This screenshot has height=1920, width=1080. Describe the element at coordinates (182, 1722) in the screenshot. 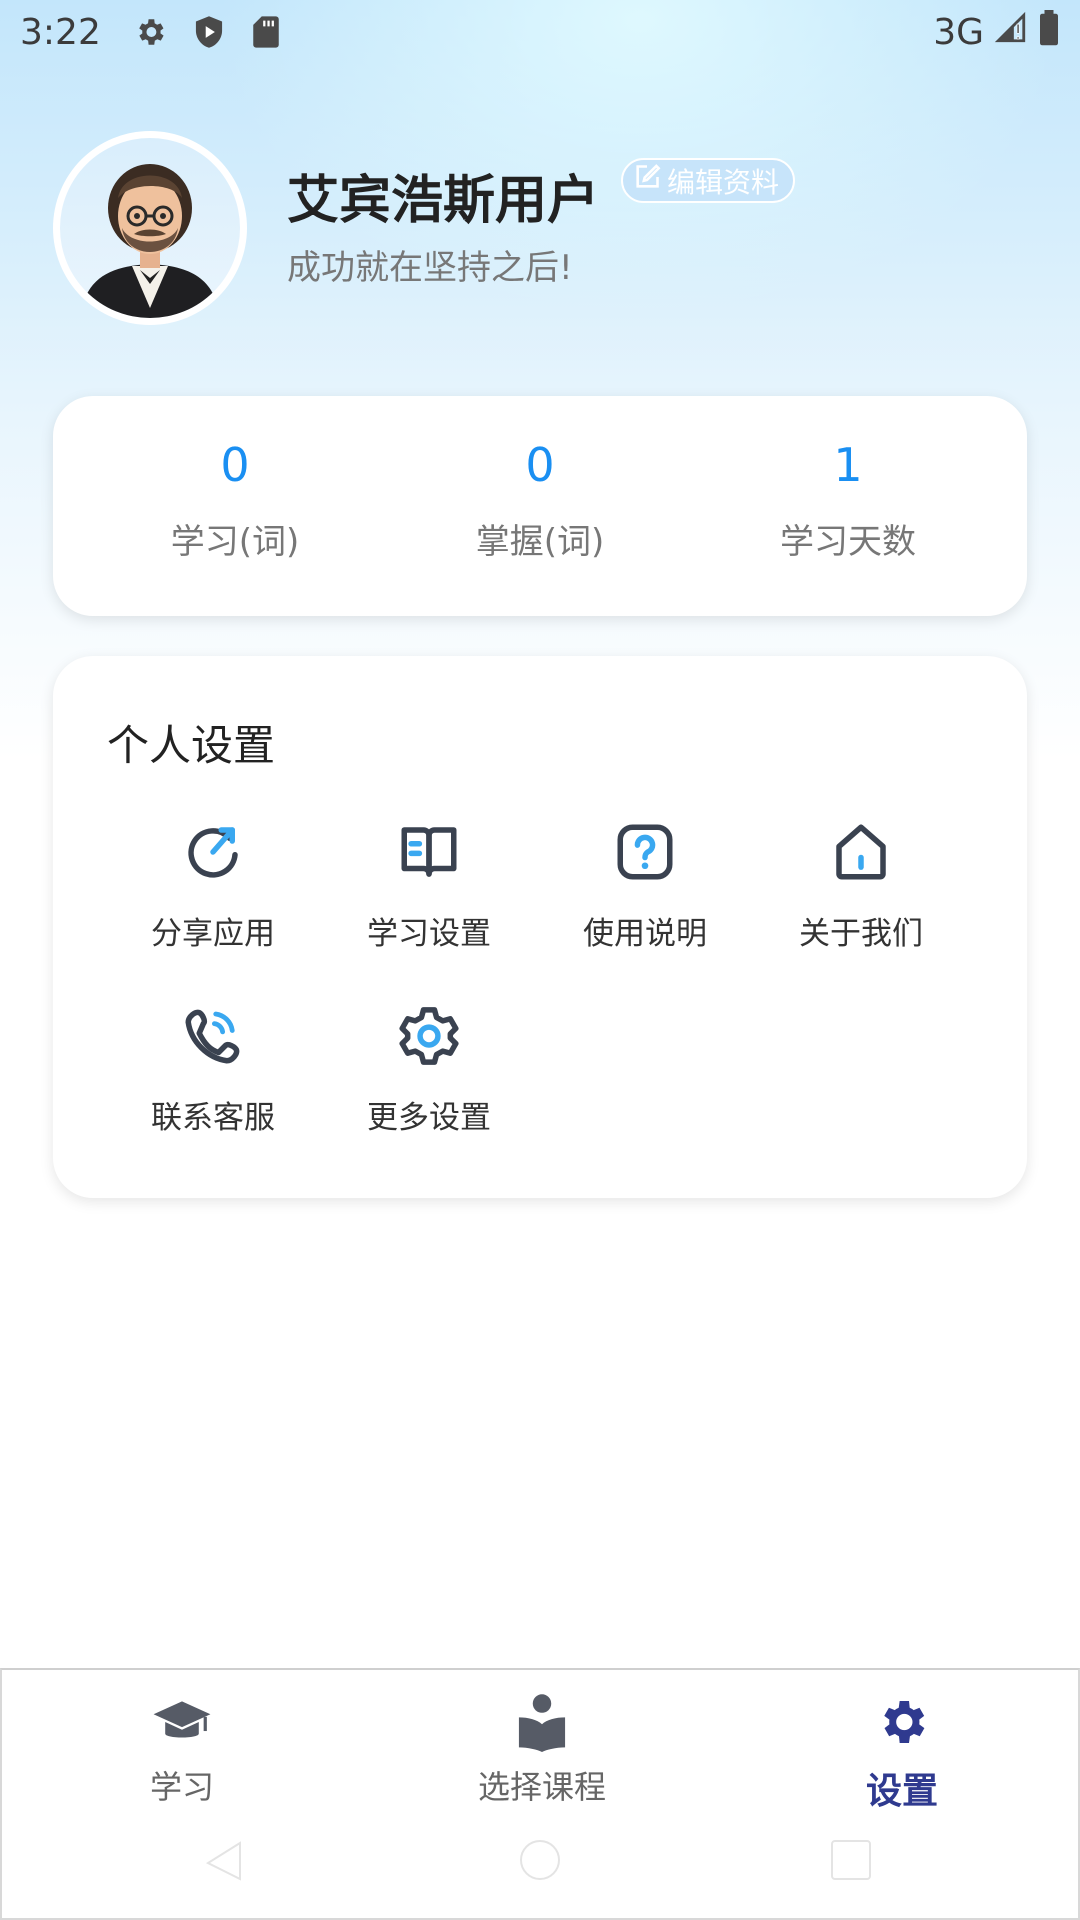

I see `graduation-cap-icon` at that location.